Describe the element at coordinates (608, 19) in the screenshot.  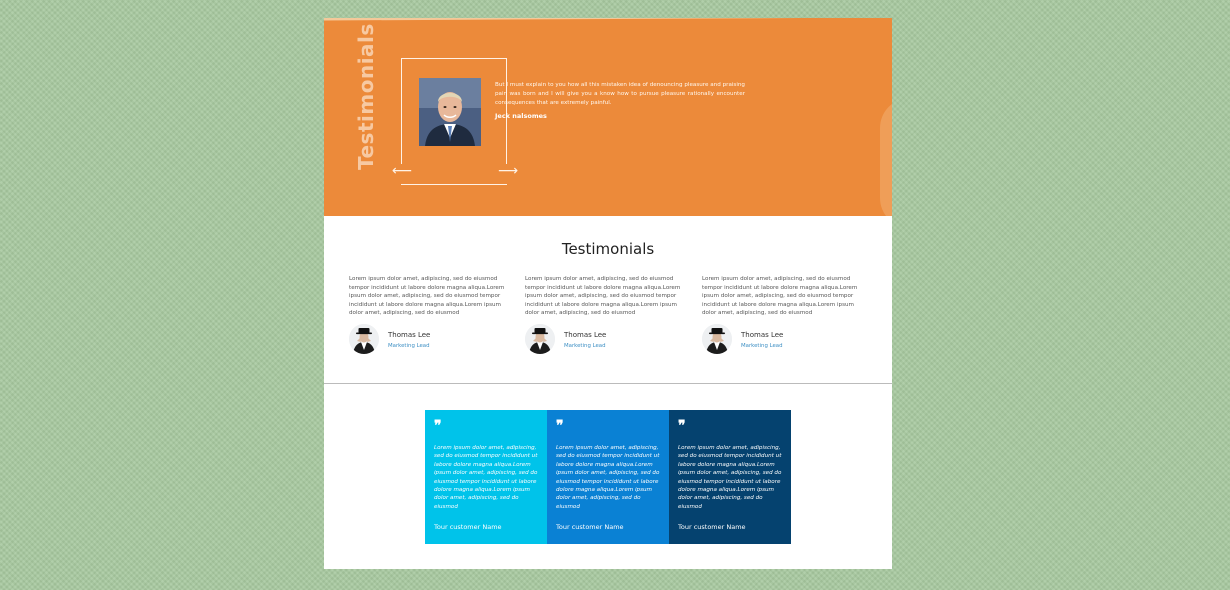
I see `hero-top-accent` at that location.